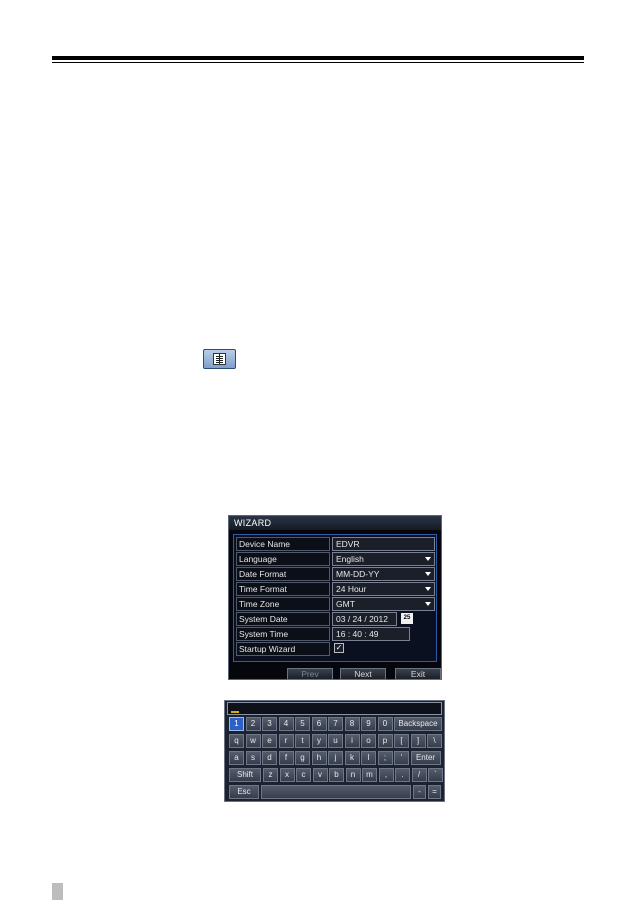 The image size is (636, 923). What do you see at coordinates (352, 741) in the screenshot?
I see `key-i: i` at bounding box center [352, 741].